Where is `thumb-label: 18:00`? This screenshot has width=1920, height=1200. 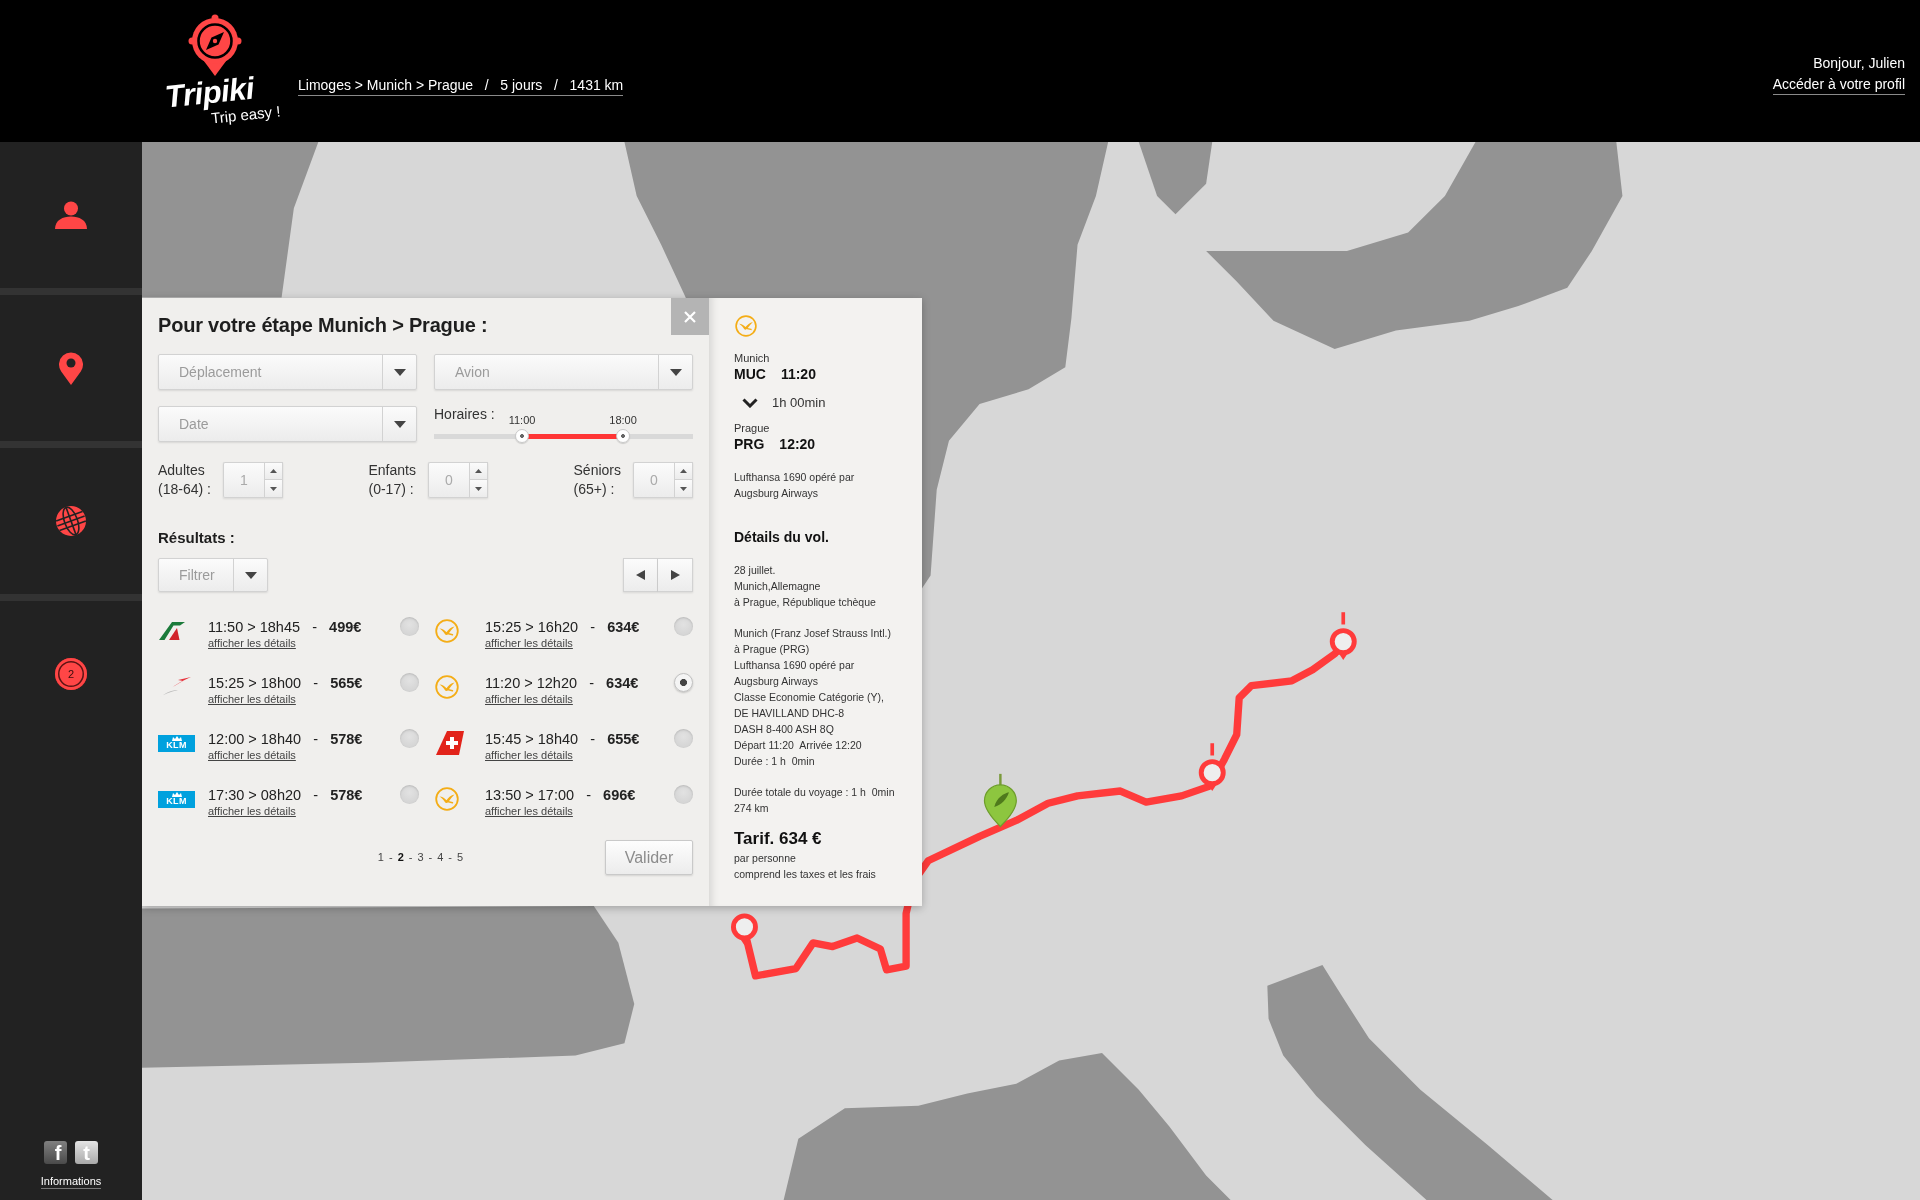 thumb-label: 18:00 is located at coordinates (623, 420).